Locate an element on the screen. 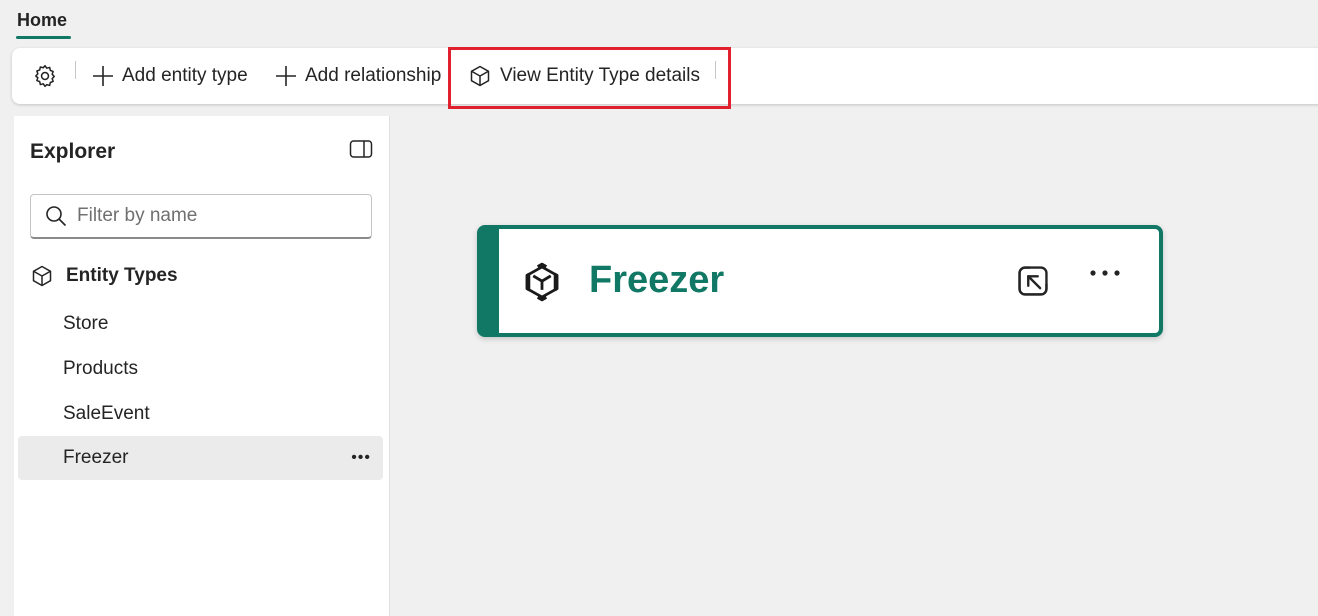 This screenshot has height=616, width=1318. gear-icon is located at coordinates (45, 76).